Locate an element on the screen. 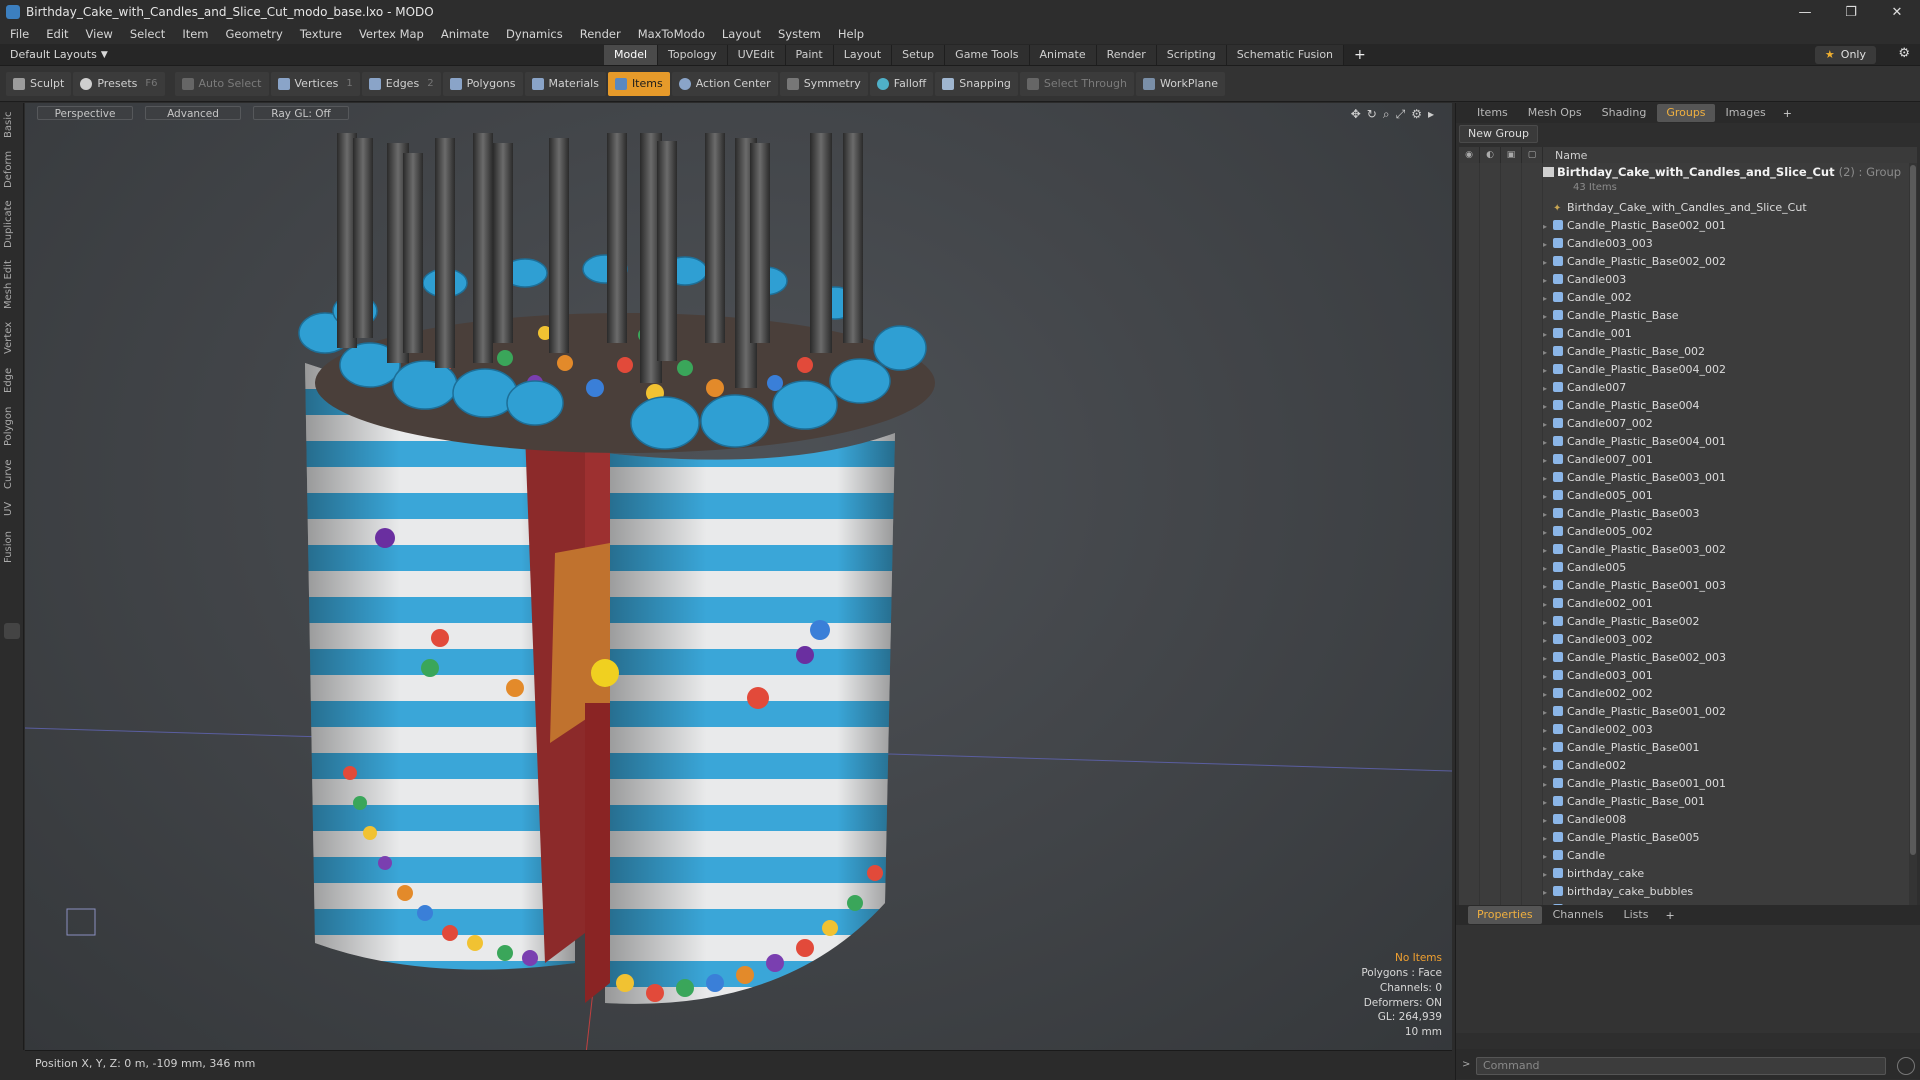 The image size is (1920, 1080). sculpt-button: Sculpt is located at coordinates (39, 83).